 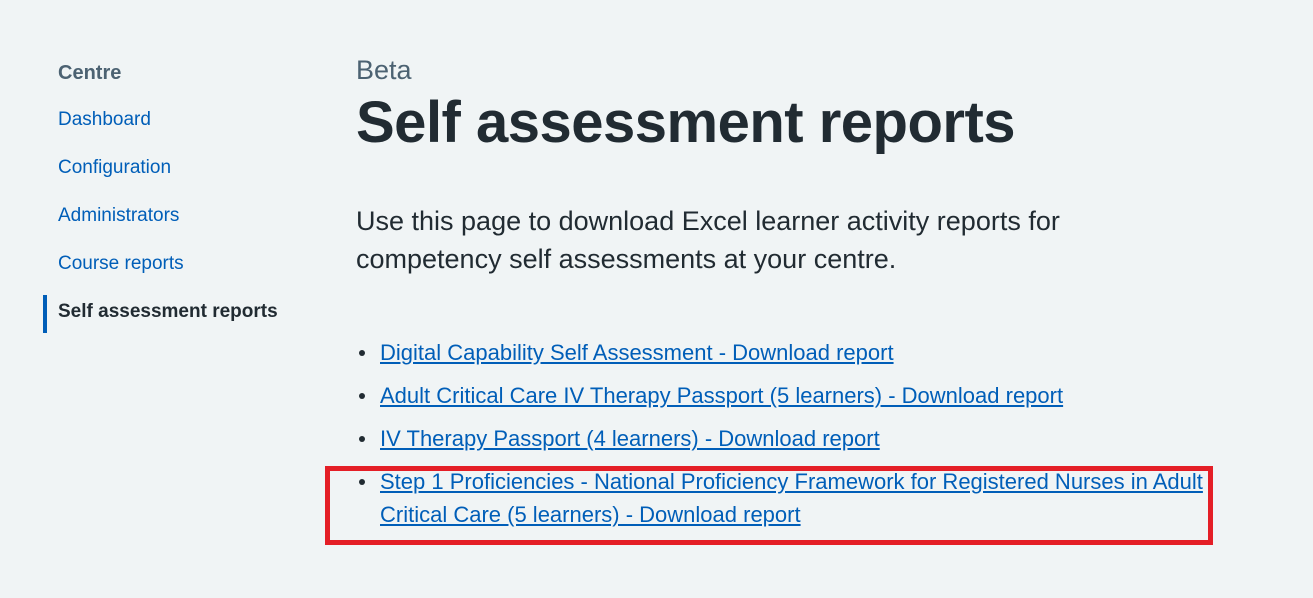 What do you see at coordinates (168, 311) in the screenshot?
I see `sidebar-current-label: Self assessment reports` at bounding box center [168, 311].